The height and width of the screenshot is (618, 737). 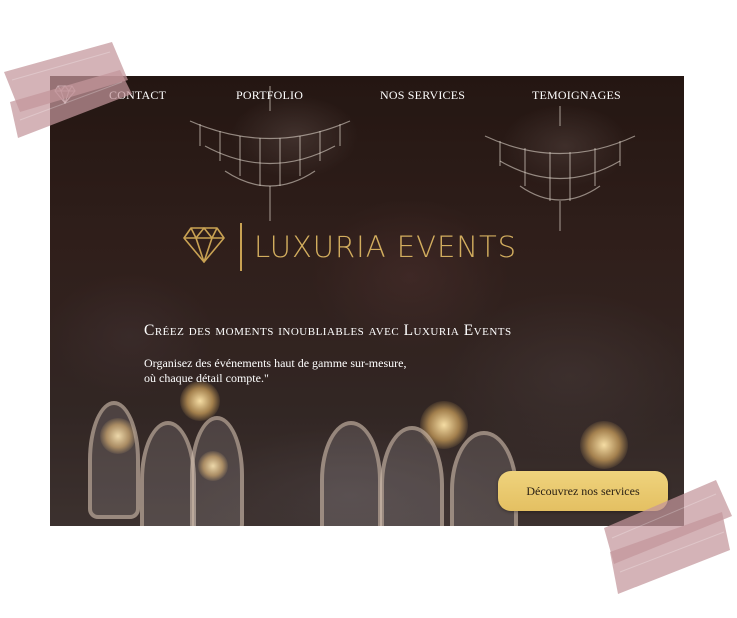 What do you see at coordinates (241, 246) in the screenshot?
I see `brand-divider` at bounding box center [241, 246].